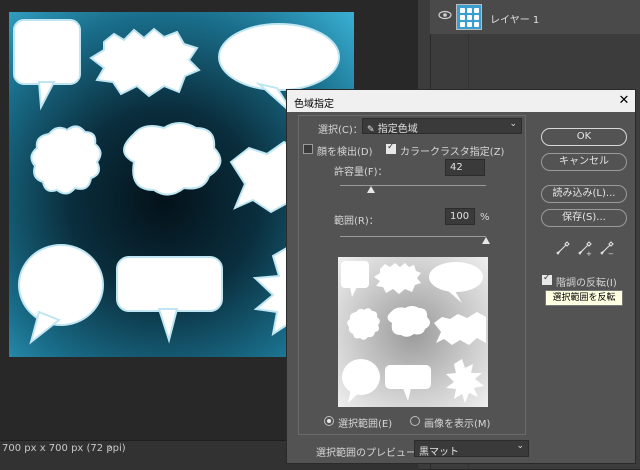 This screenshot has height=470, width=640. I want to click on fuzziness-slider-track, so click(413, 185).